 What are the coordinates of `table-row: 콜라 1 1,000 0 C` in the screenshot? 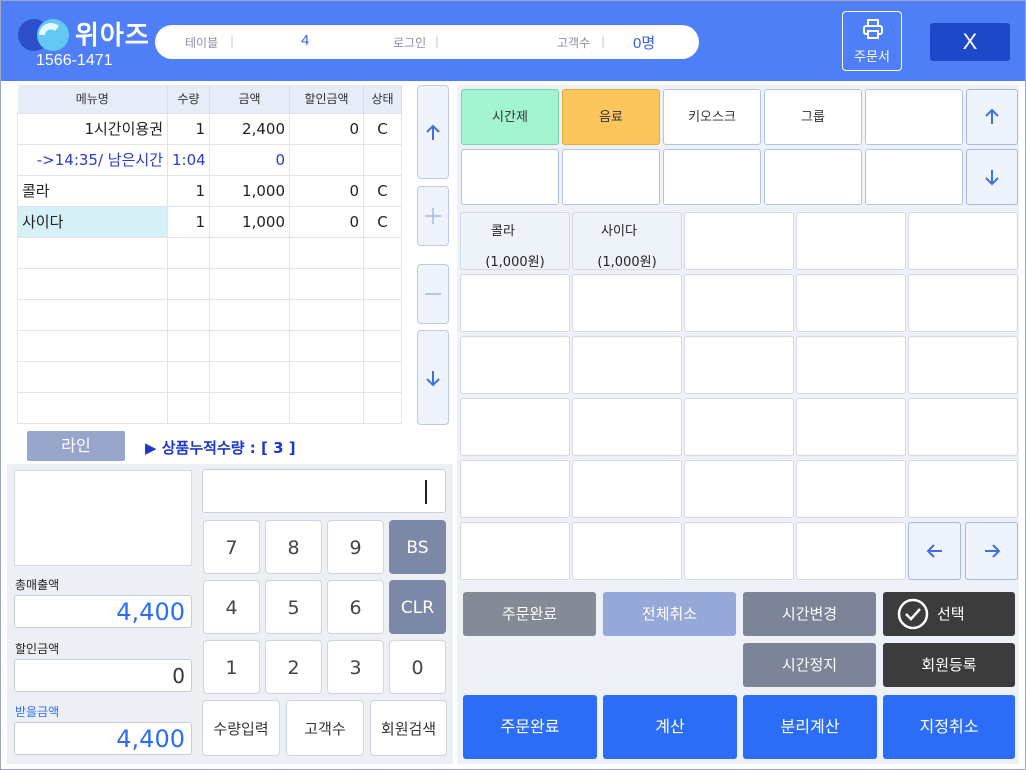 It's located at (209, 190).